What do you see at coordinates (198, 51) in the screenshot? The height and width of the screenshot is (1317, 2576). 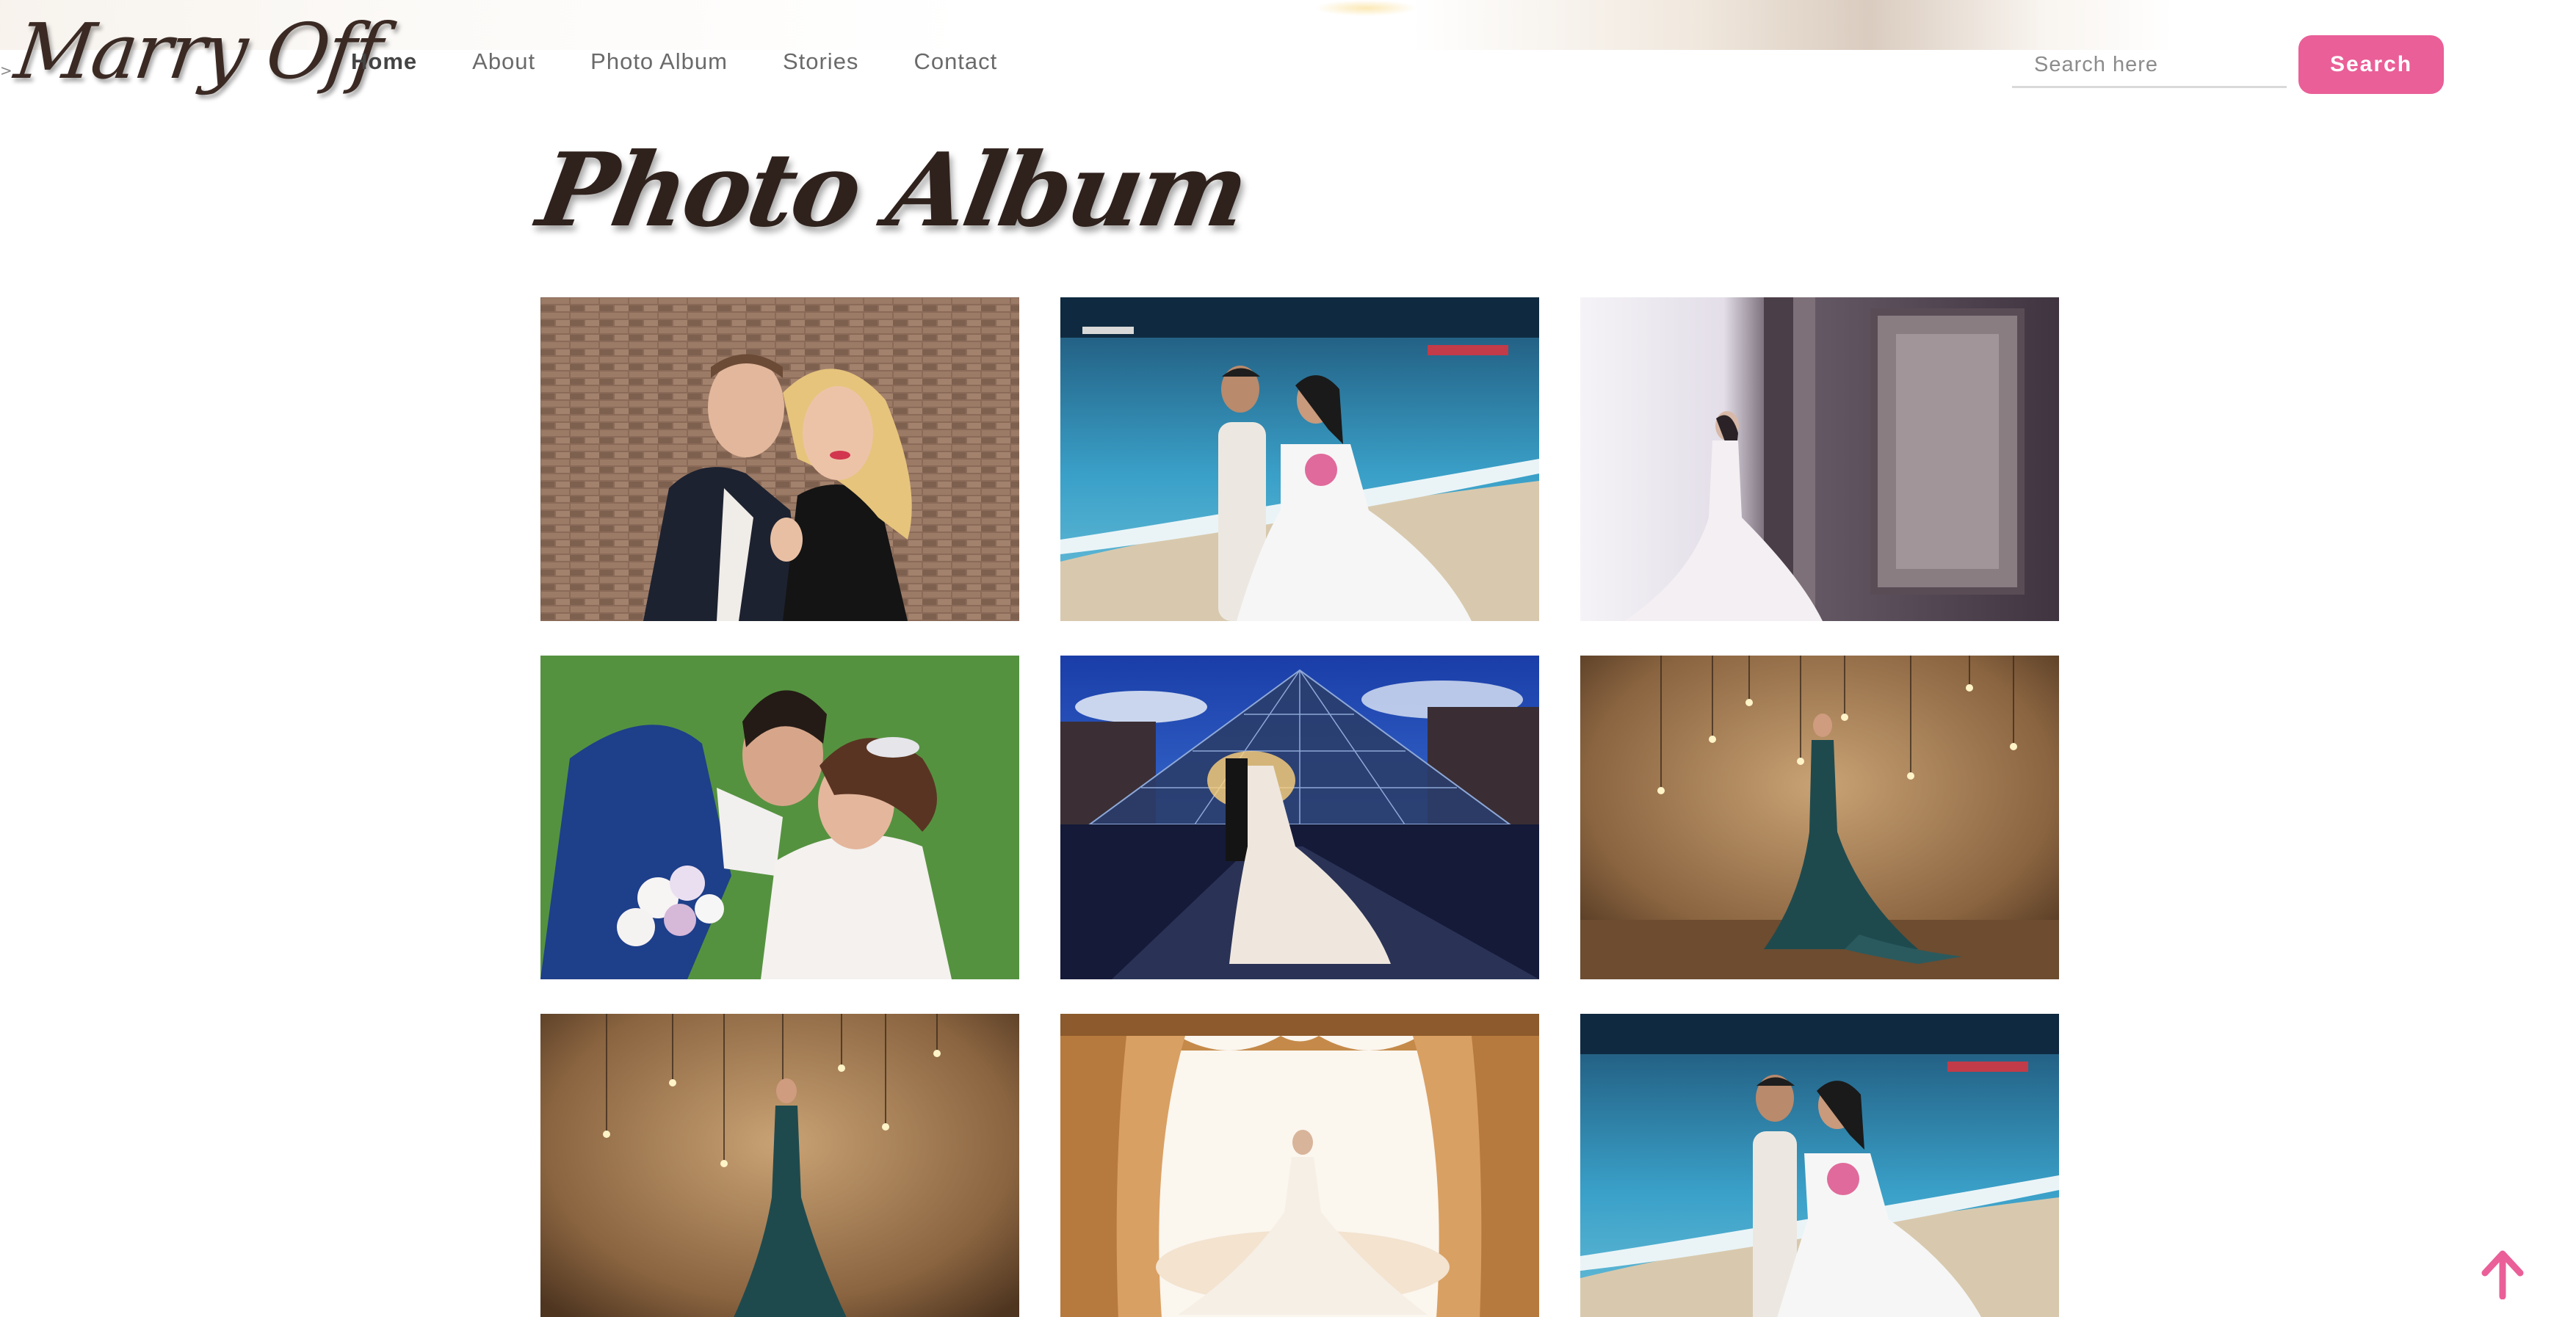 I see `site-logo: Marry Off` at bounding box center [198, 51].